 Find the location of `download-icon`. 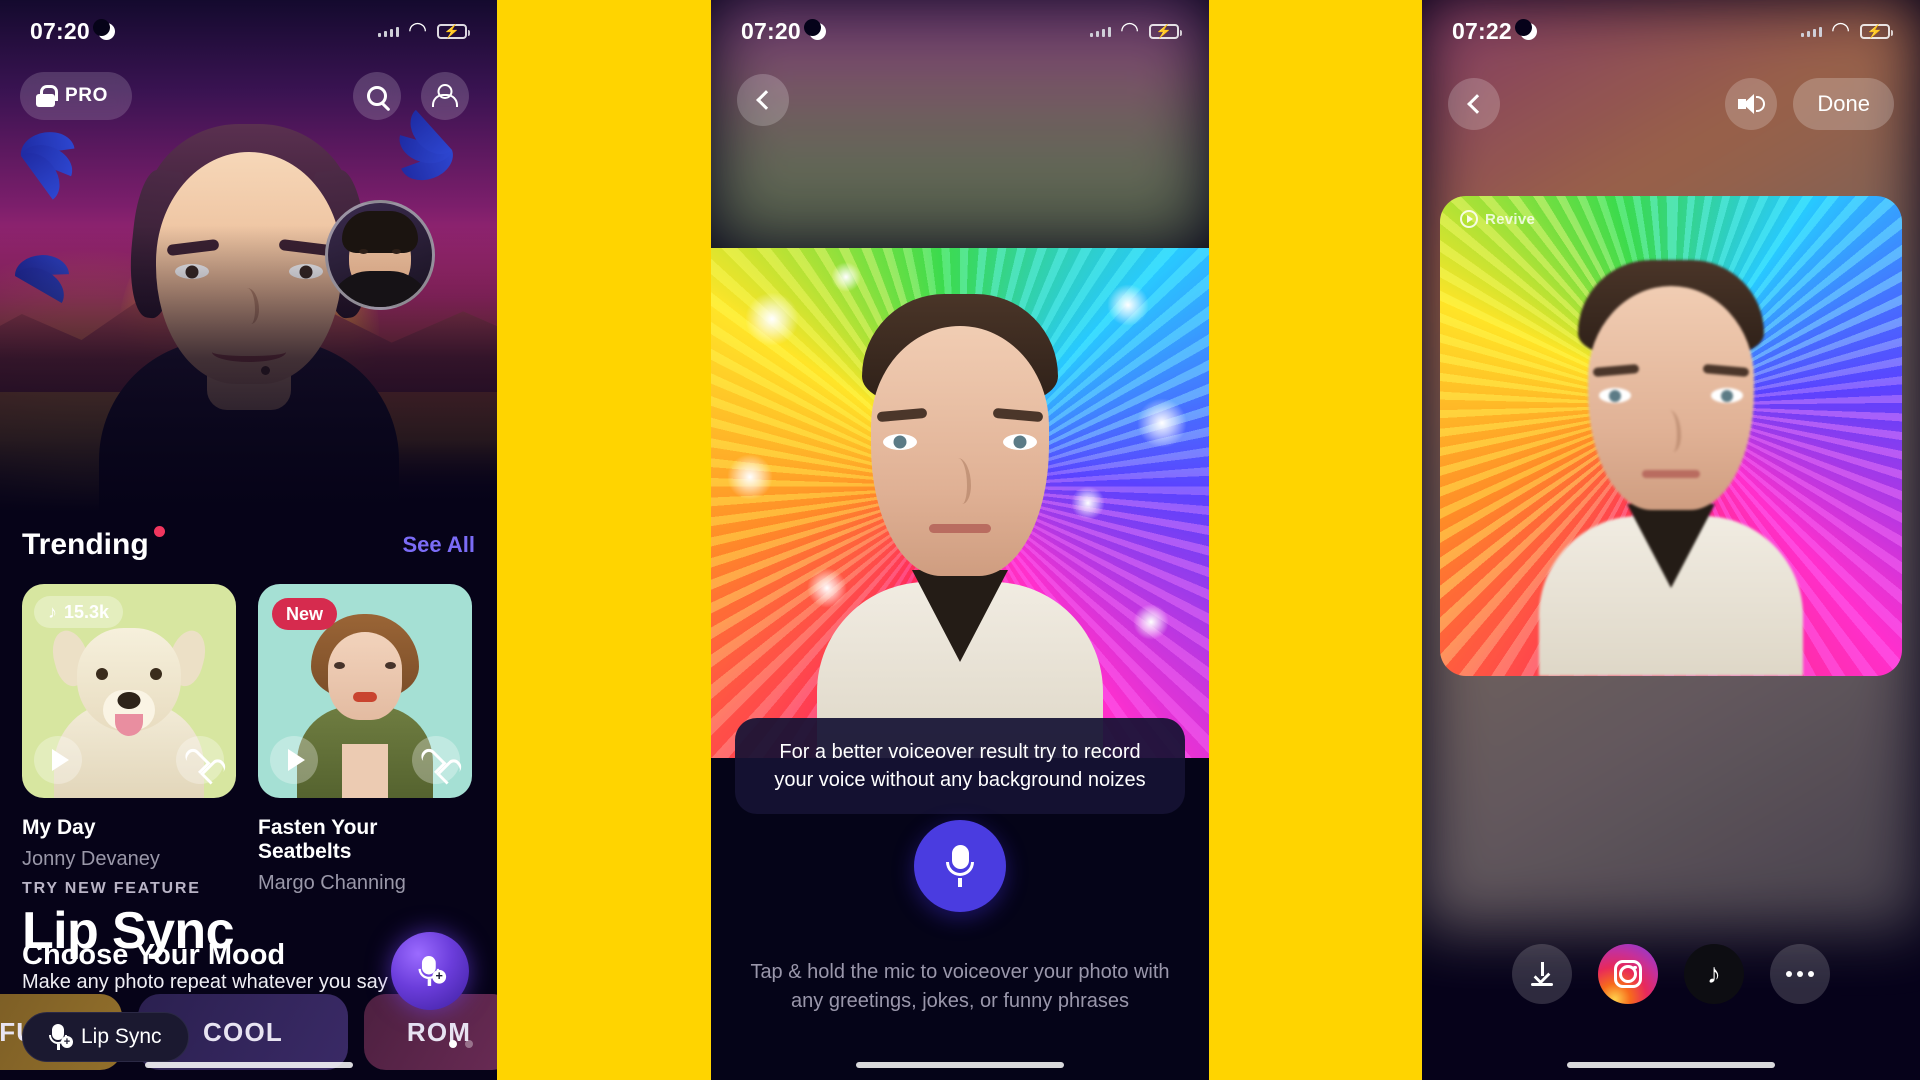

download-icon is located at coordinates (1542, 974).